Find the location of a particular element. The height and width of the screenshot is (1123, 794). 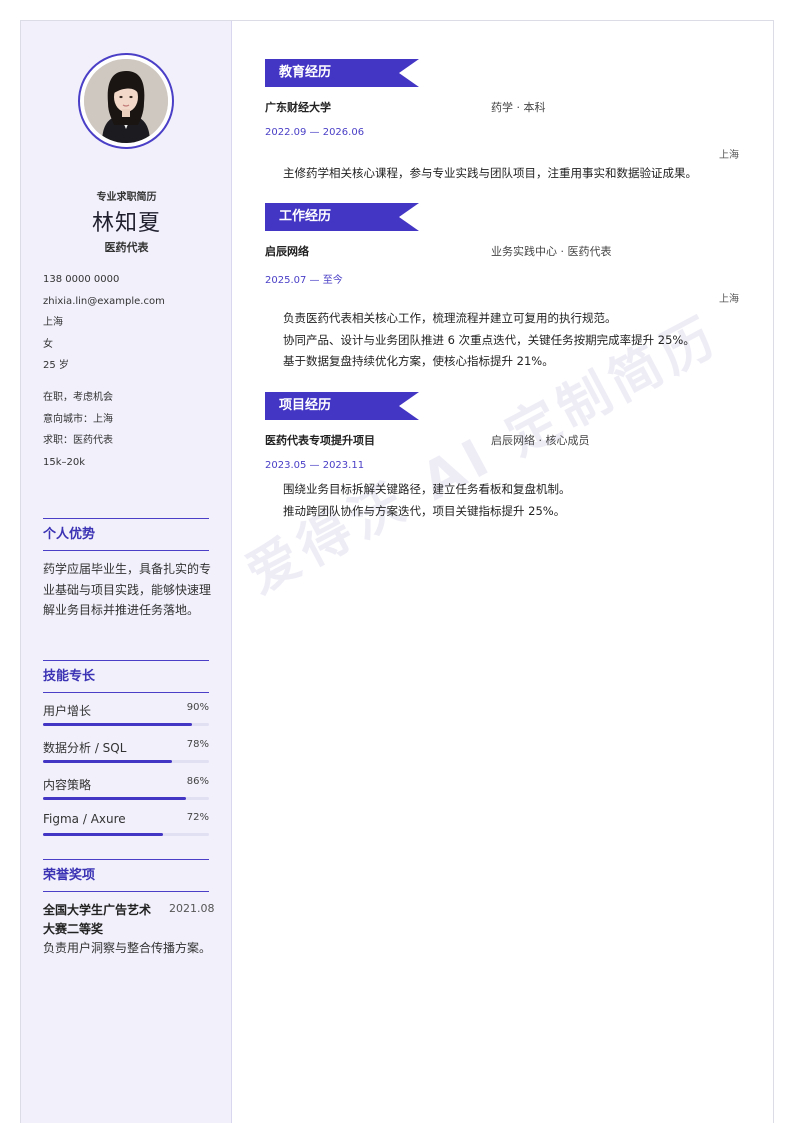

skill-item: 用户增长 90% is located at coordinates (126, 717).